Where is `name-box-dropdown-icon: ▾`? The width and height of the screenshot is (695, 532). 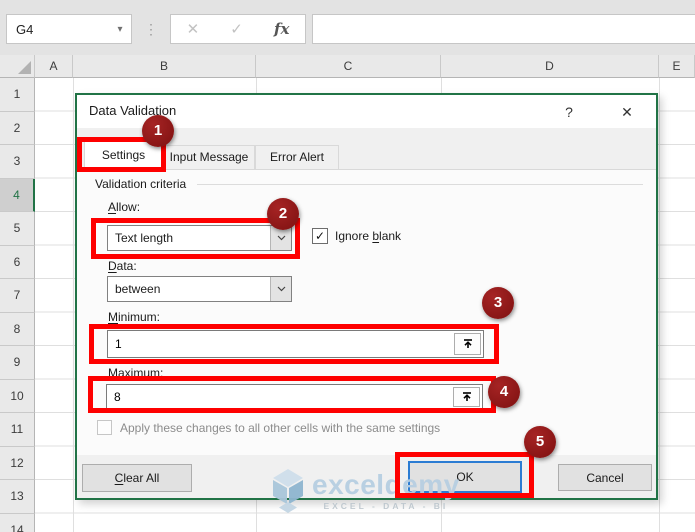
name-box-dropdown-icon: ▾ is located at coordinates (120, 29).